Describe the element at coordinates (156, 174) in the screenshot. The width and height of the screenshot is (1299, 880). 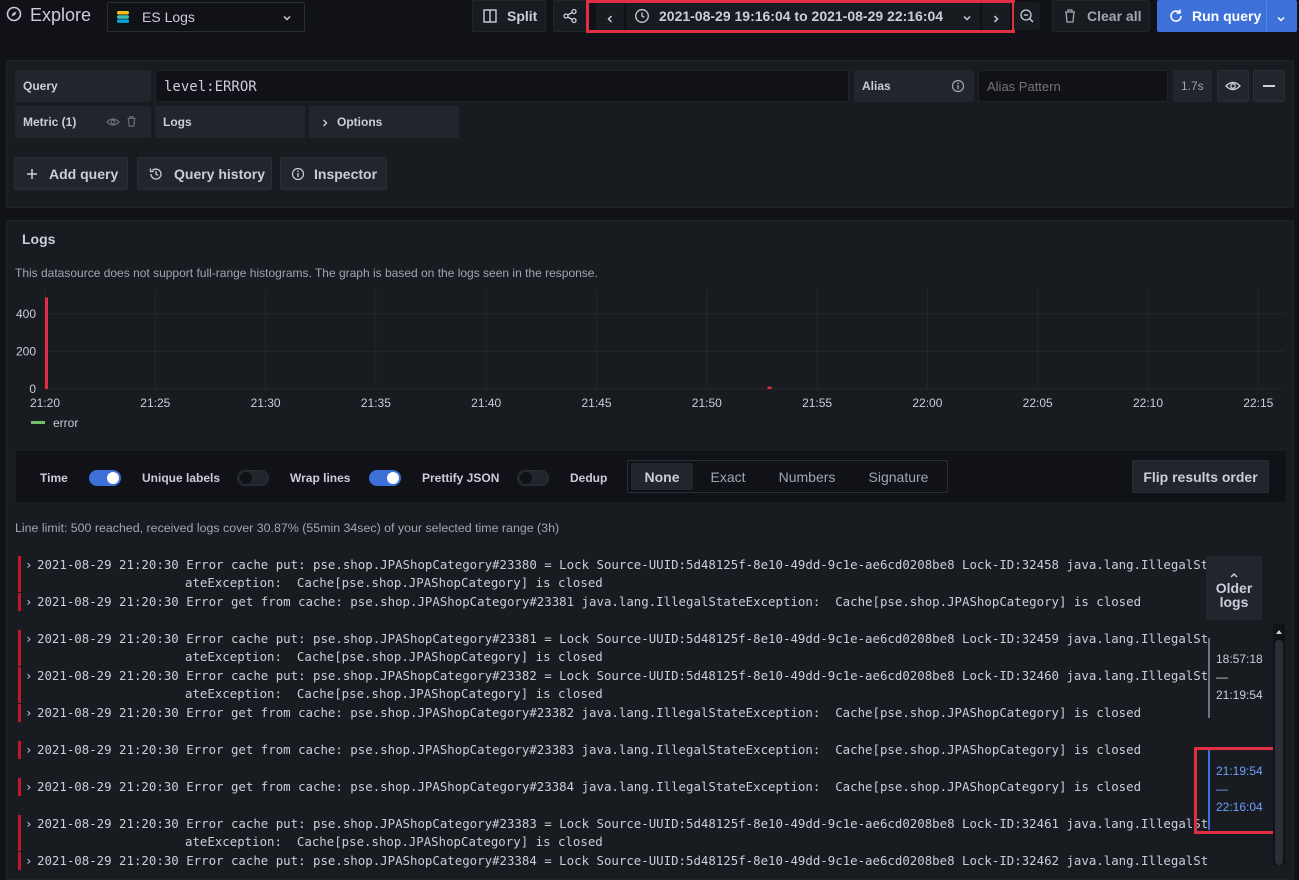
I see `history-icon` at that location.